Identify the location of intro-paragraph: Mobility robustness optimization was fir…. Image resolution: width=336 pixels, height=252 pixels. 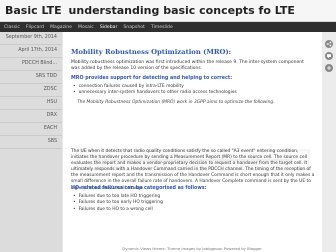
(187, 65).